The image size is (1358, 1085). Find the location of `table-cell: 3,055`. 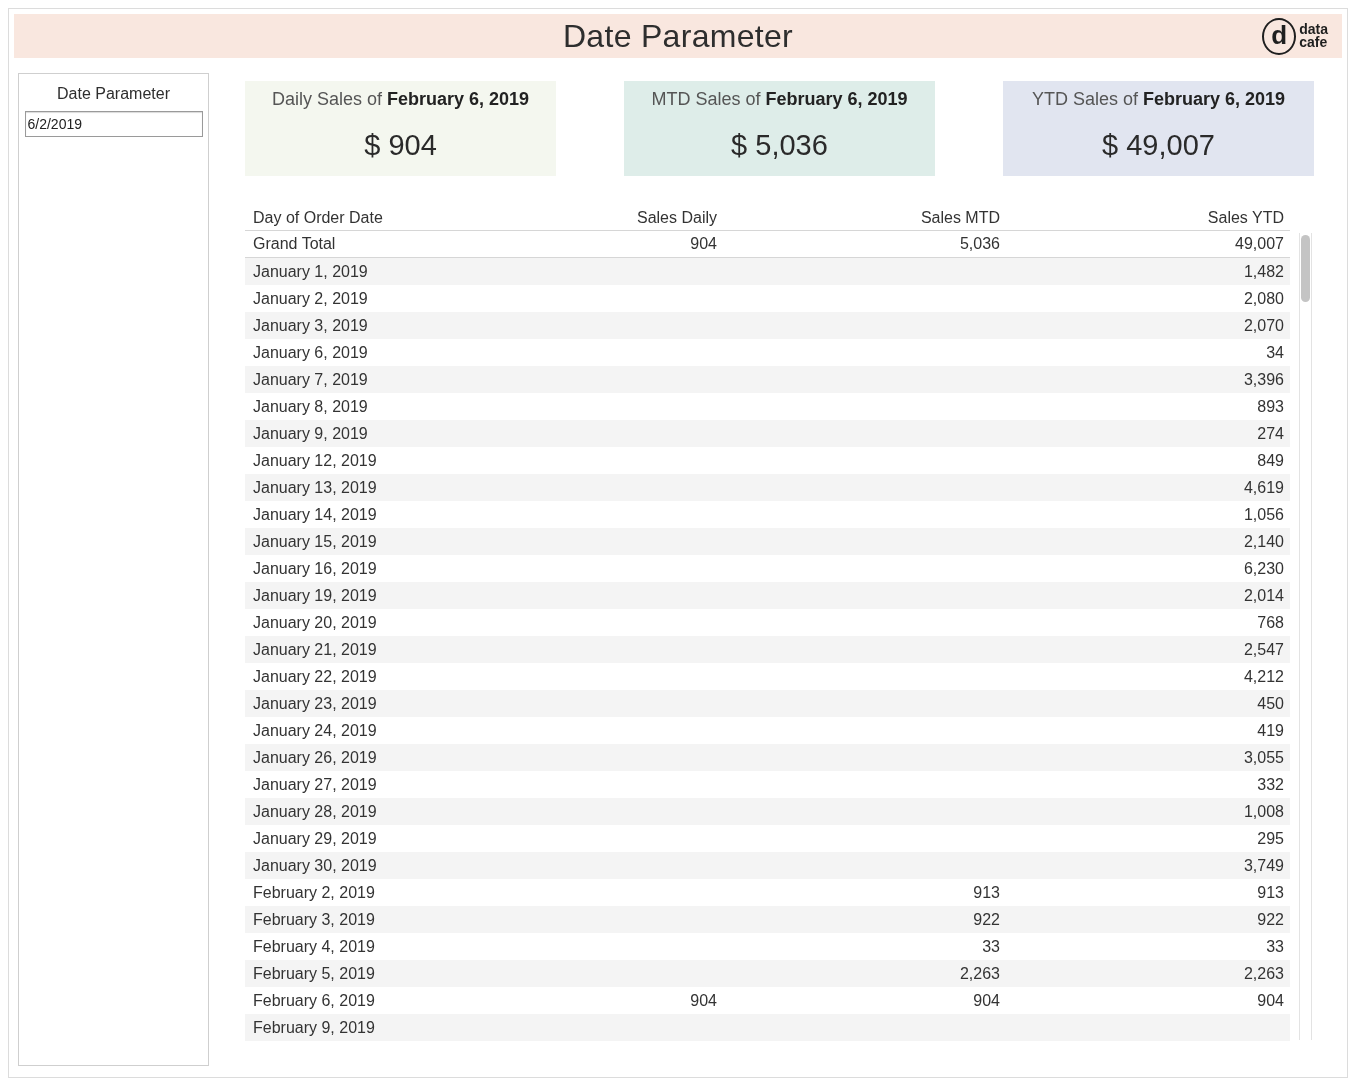

table-cell: 3,055 is located at coordinates (1263, 757).